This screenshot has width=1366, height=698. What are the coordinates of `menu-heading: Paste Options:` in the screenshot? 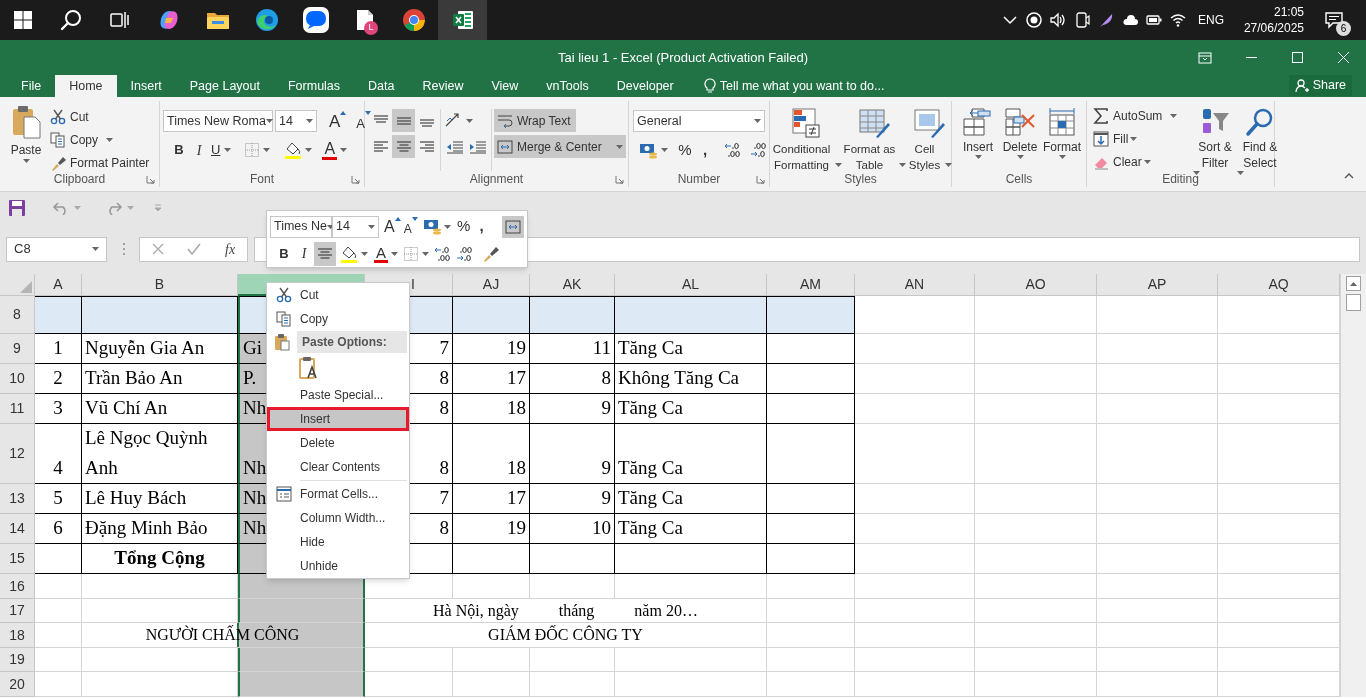 It's located at (352, 342).